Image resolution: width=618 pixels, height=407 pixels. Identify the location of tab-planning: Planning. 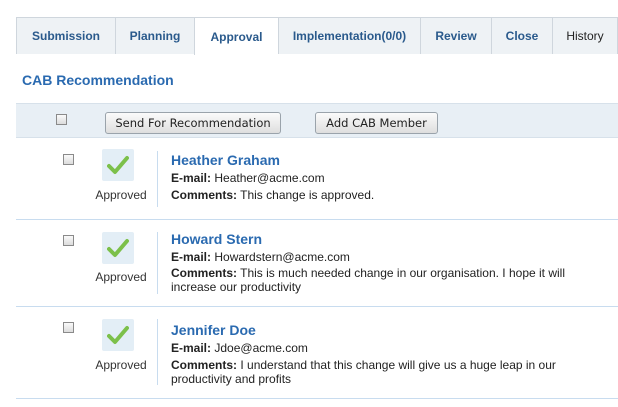
(154, 35).